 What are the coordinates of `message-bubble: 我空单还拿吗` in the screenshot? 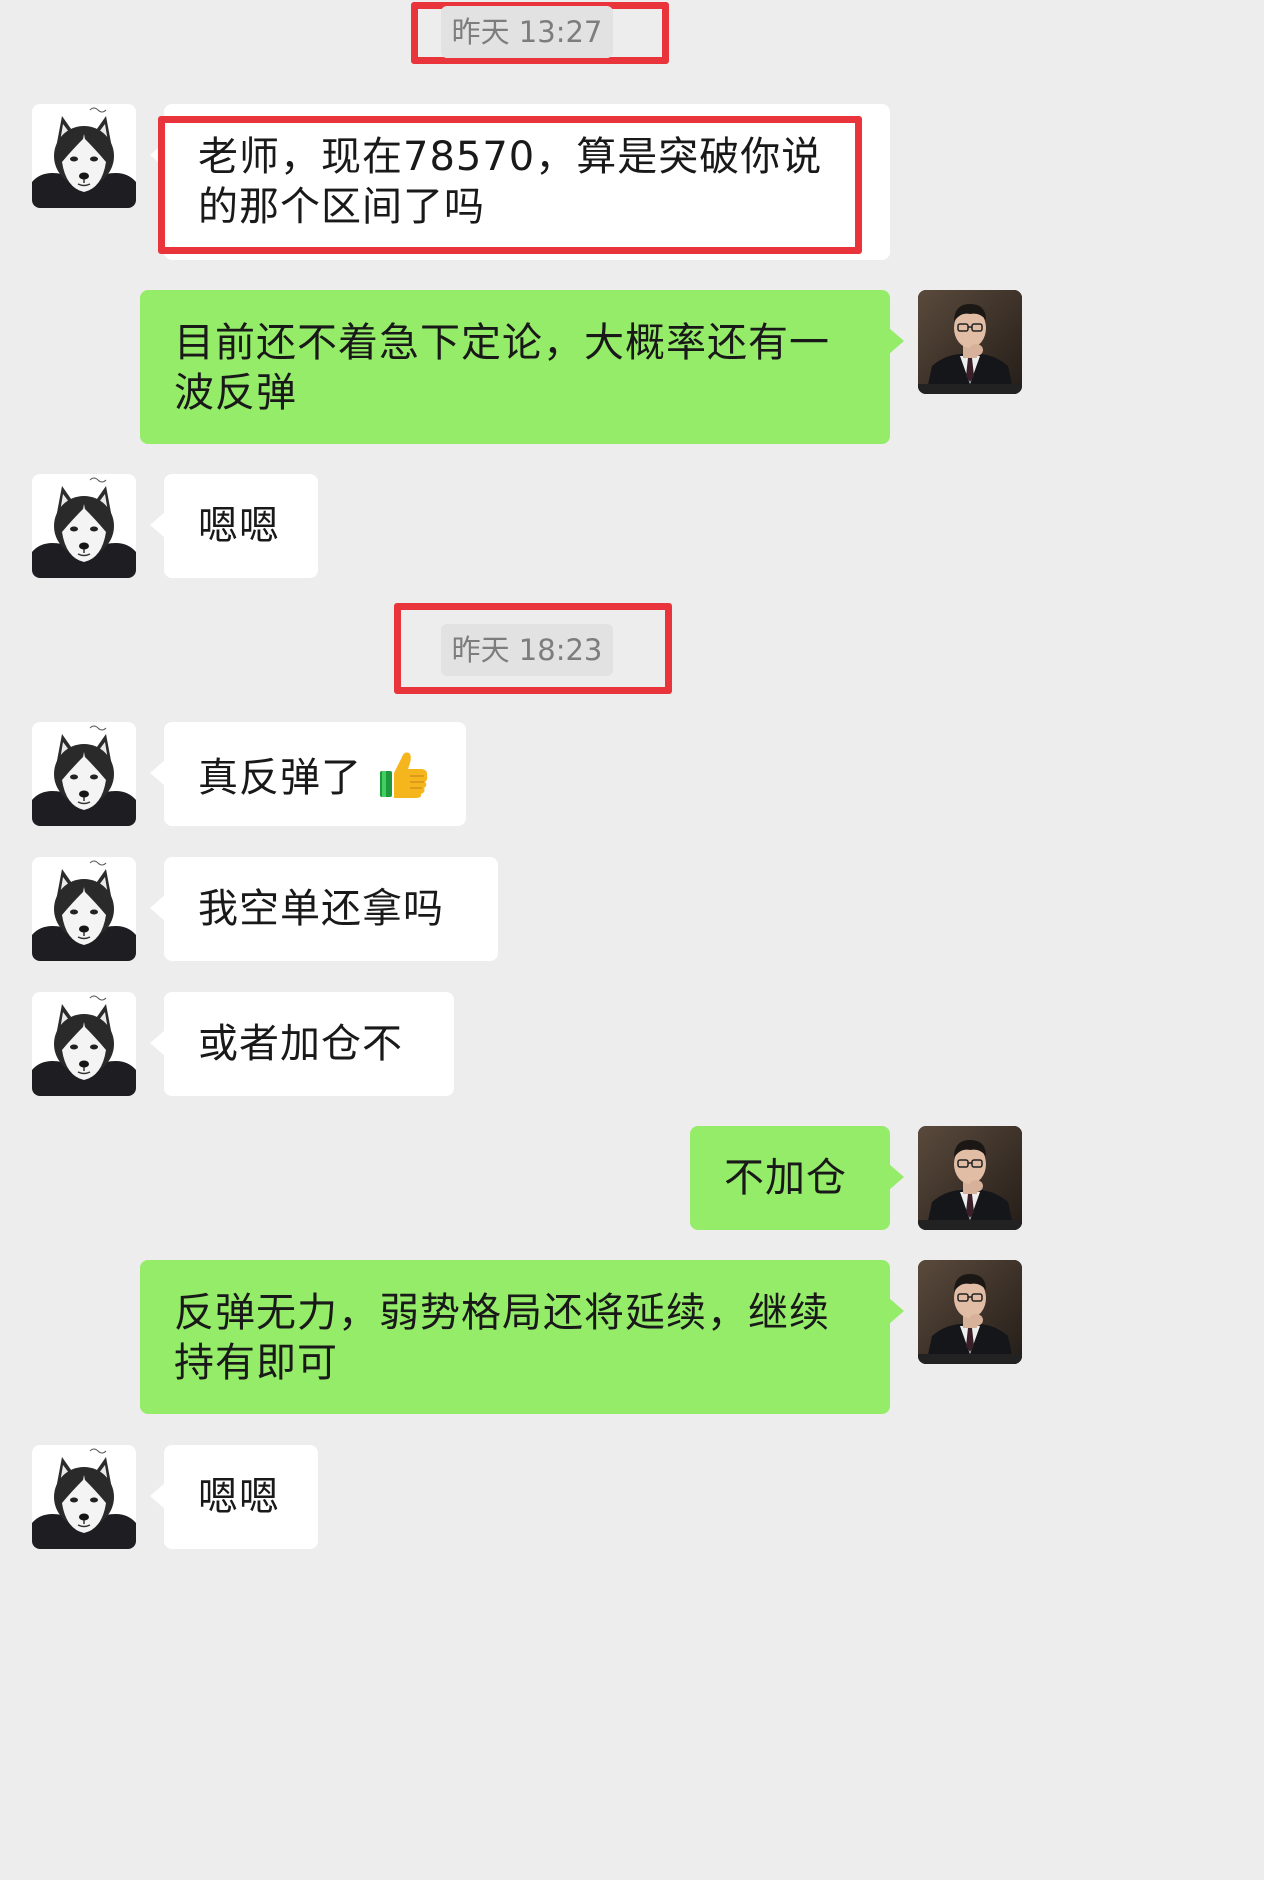 It's located at (324, 909).